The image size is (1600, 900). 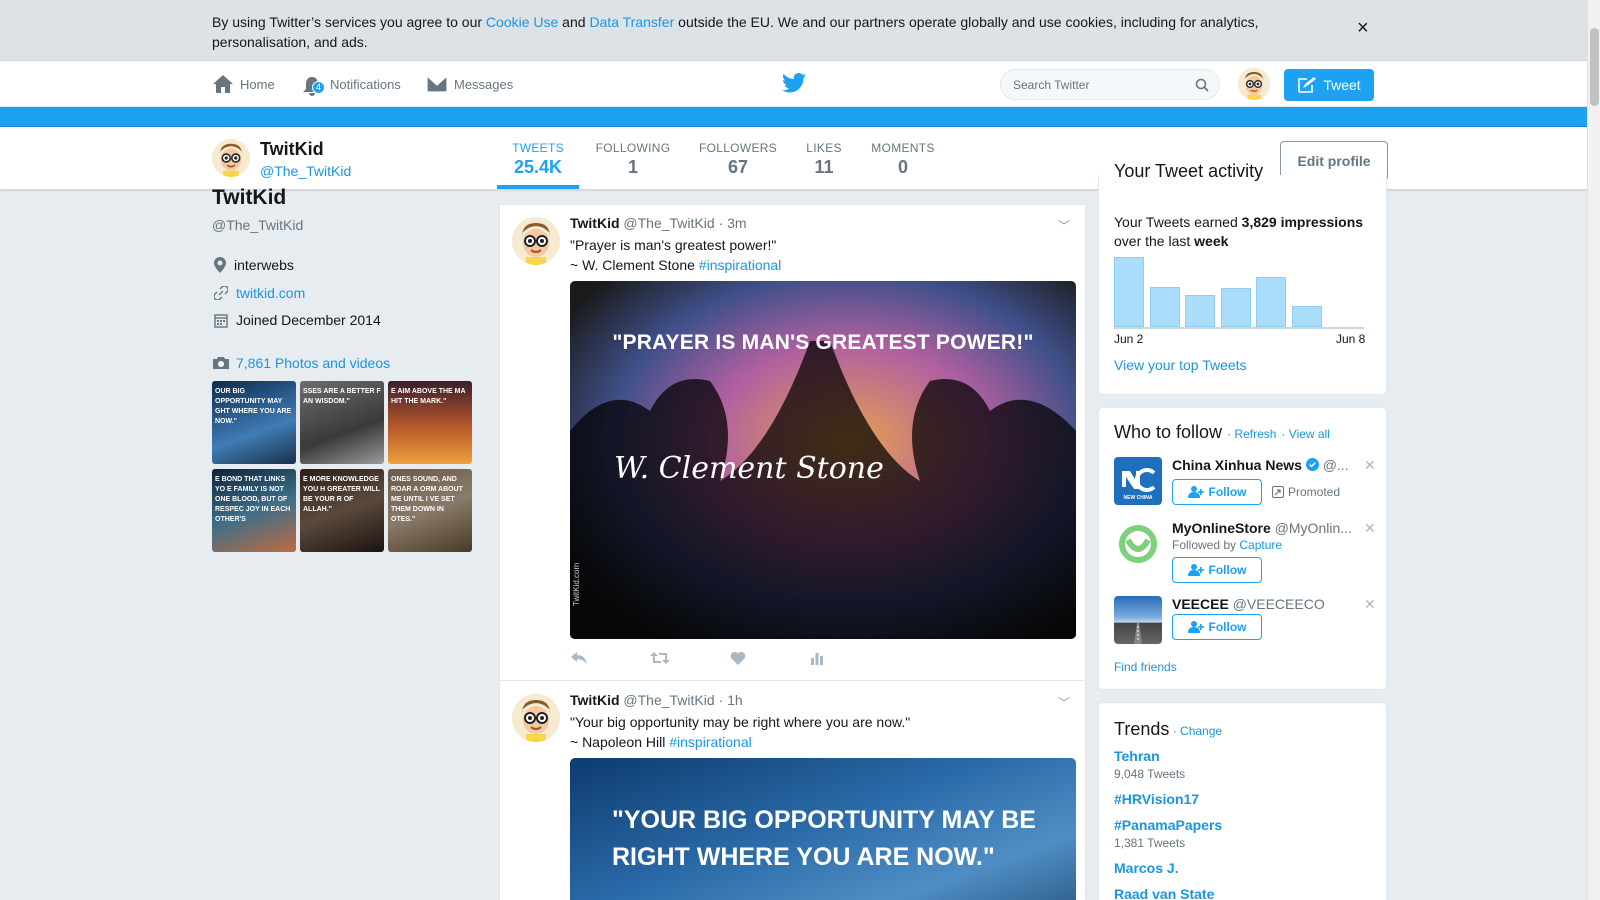 I want to click on page-scrollbar, so click(x=1593, y=450).